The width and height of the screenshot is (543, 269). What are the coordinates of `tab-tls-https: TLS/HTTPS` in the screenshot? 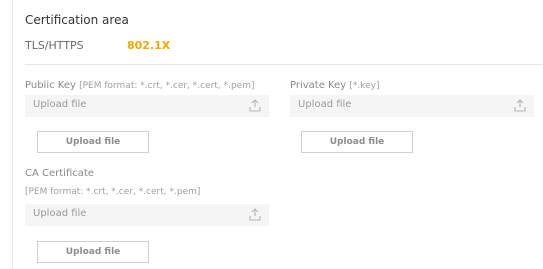 It's located at (54, 45).